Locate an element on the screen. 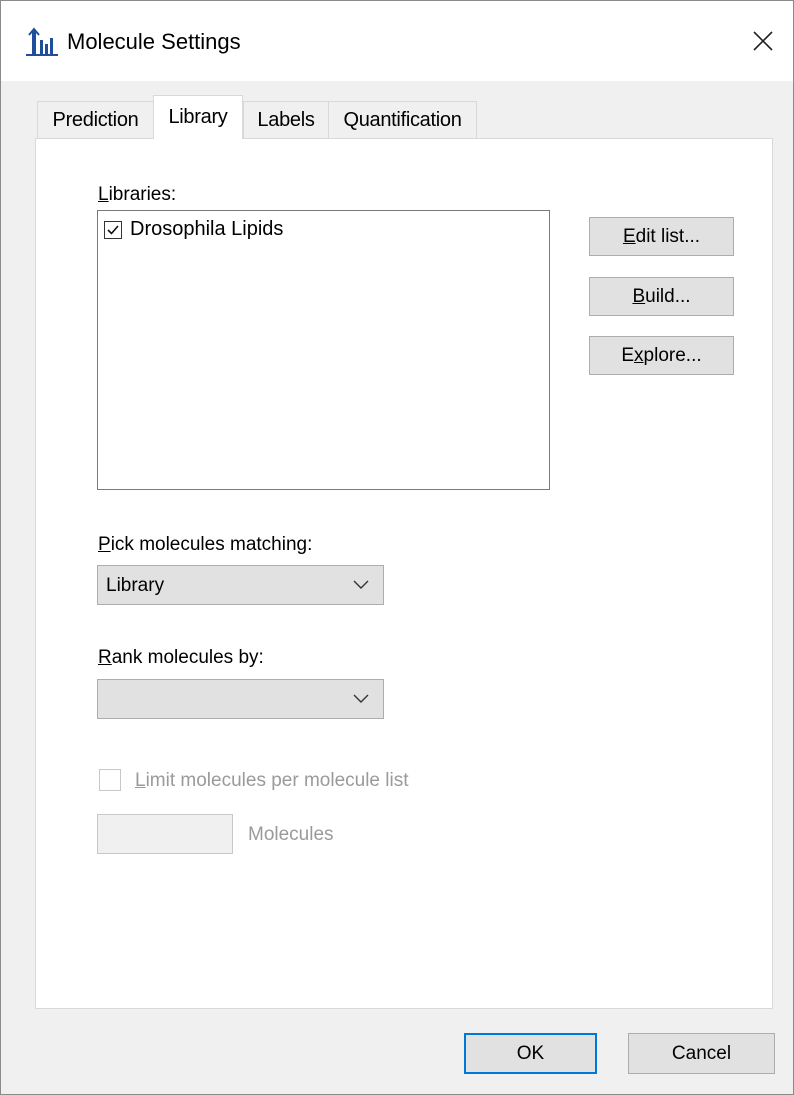 The width and height of the screenshot is (794, 1095). pick-molecules-select: Library is located at coordinates (240, 585).